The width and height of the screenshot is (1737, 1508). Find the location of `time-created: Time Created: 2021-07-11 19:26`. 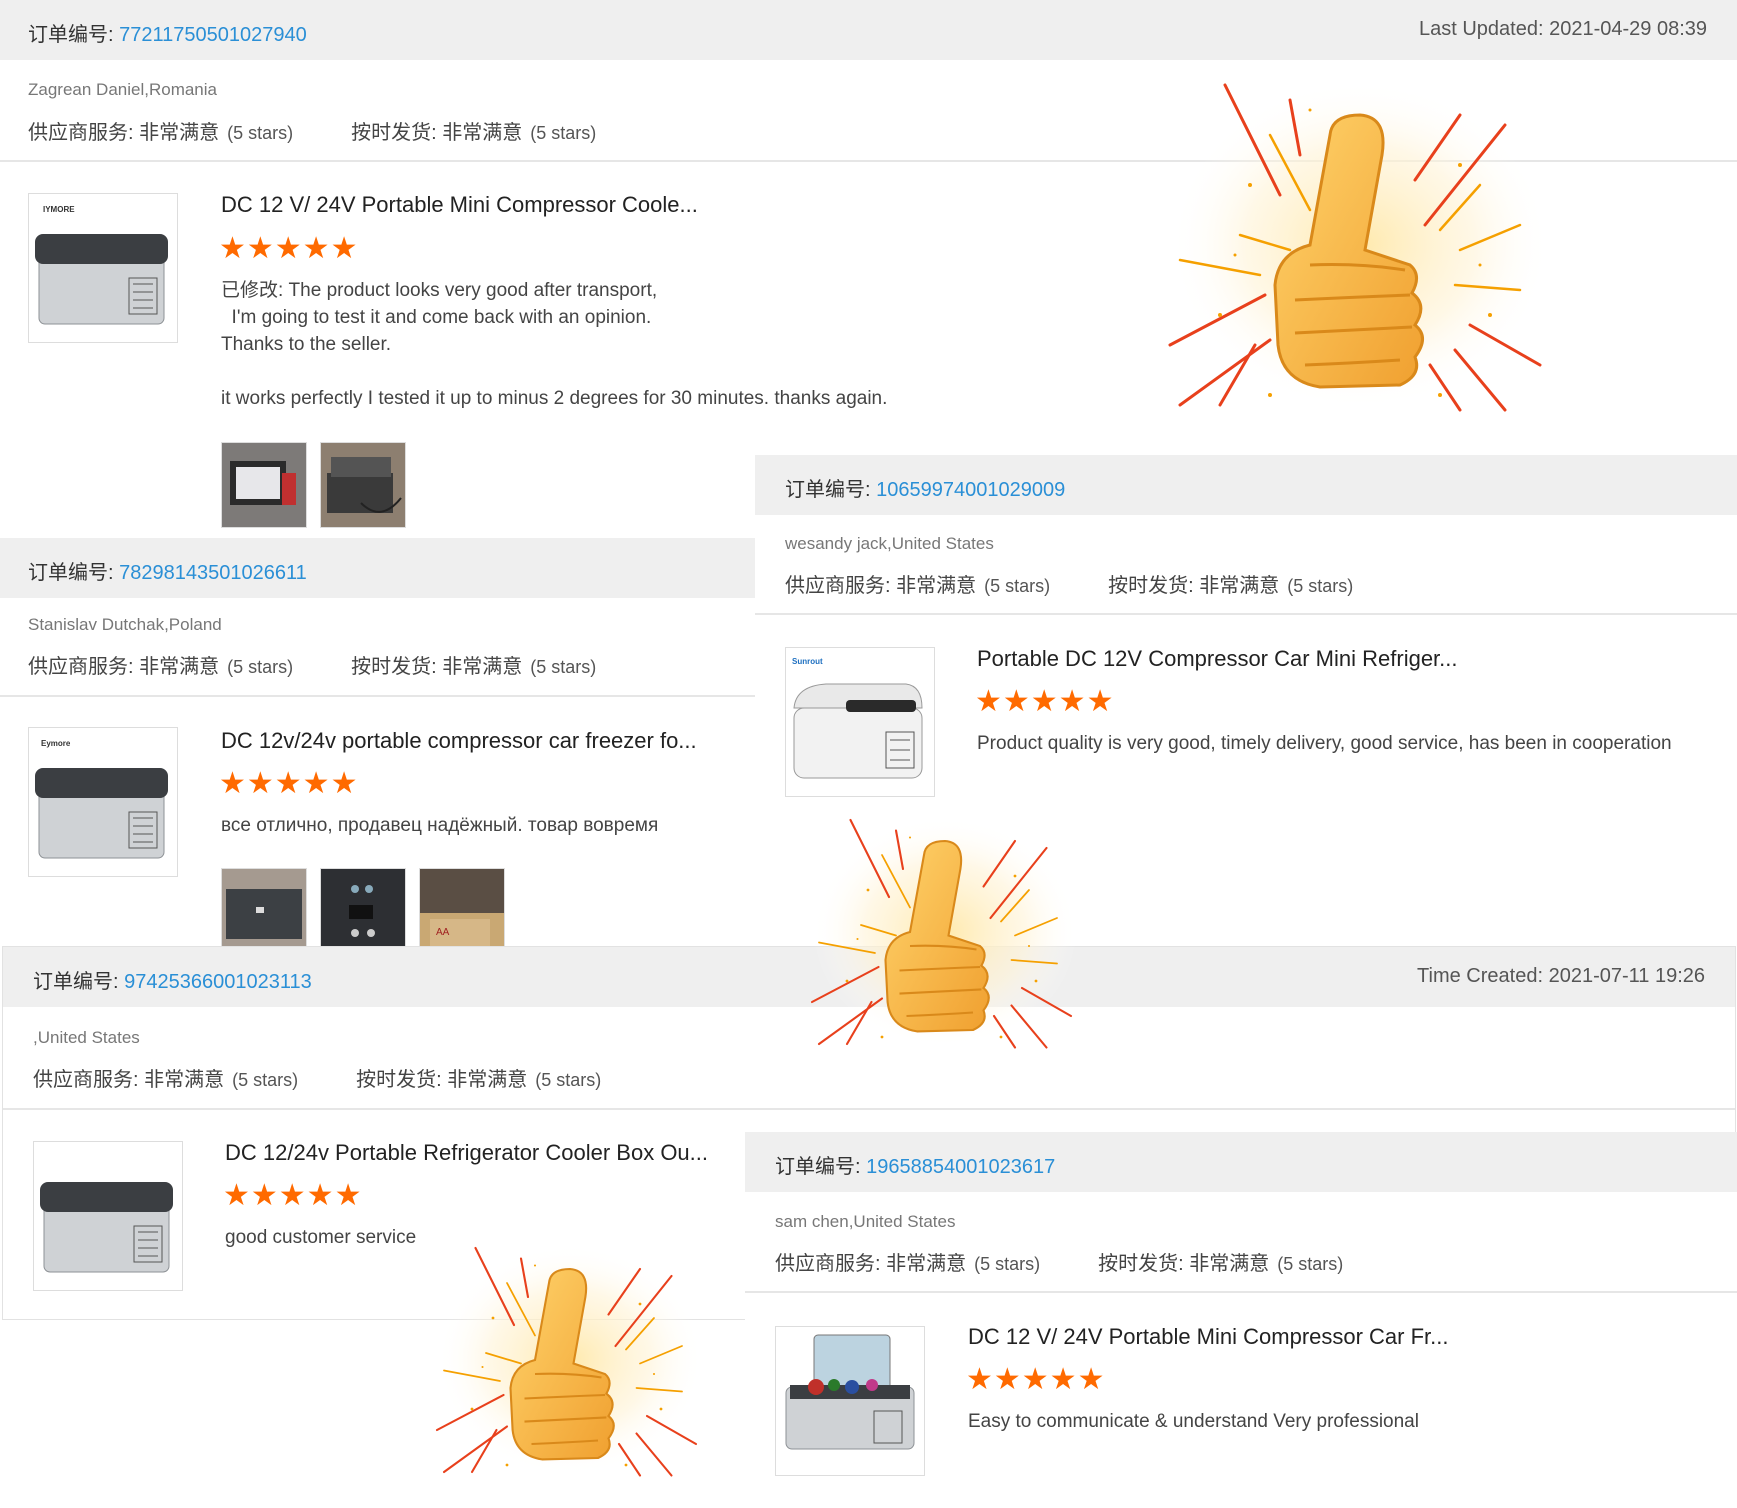

time-created: Time Created: 2021-07-11 19:26 is located at coordinates (1561, 976).